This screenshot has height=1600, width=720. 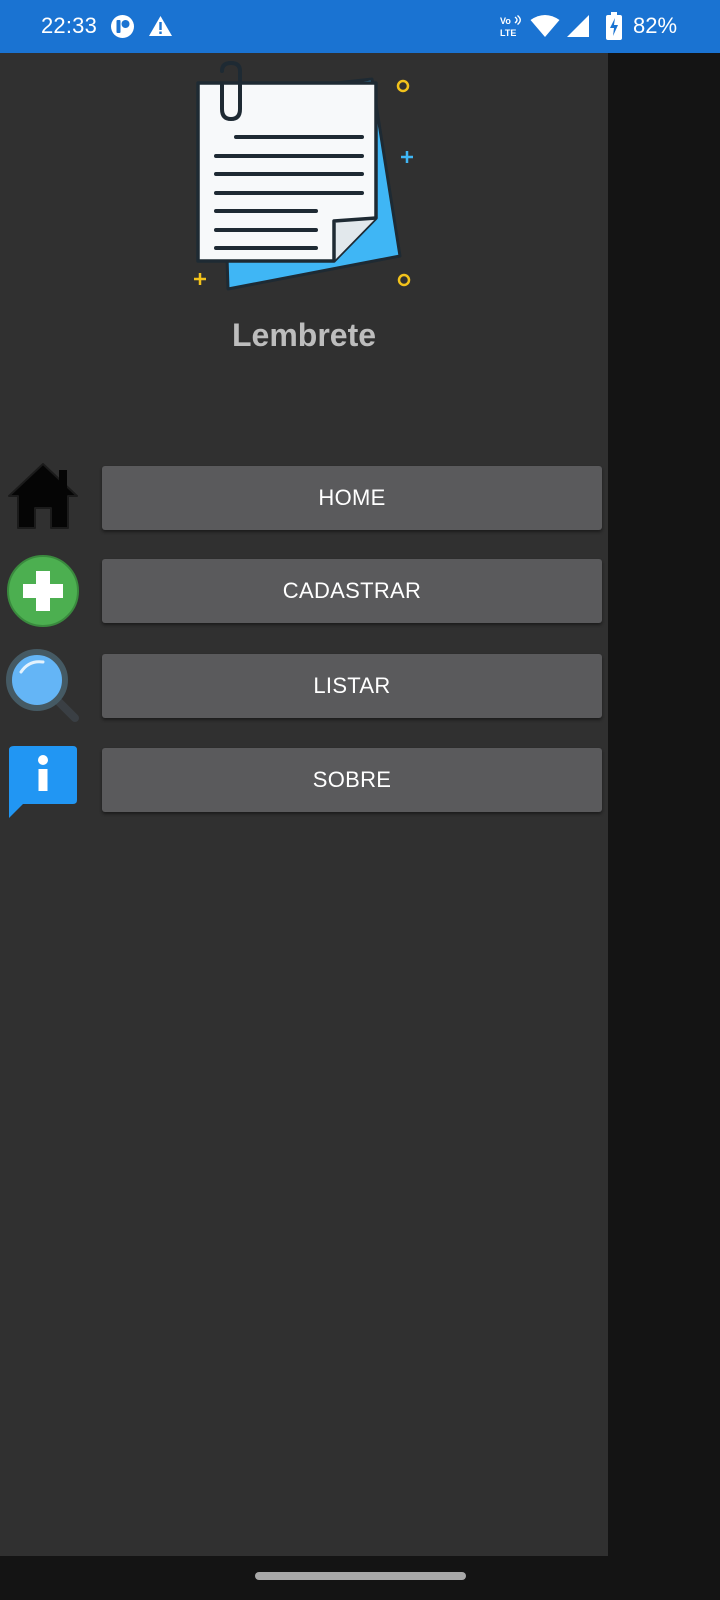 I want to click on menu-row-cadastrar: CADASTRAR, so click(x=304, y=591).